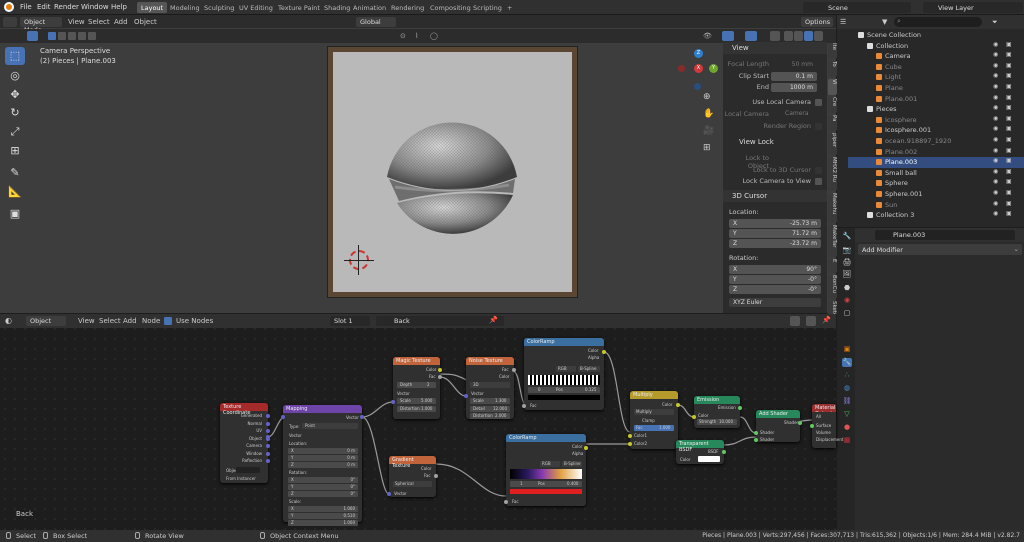 This screenshot has width=1024, height=542. What do you see at coordinates (775, 289) in the screenshot?
I see `cursor-rot-z: Z -0°` at bounding box center [775, 289].